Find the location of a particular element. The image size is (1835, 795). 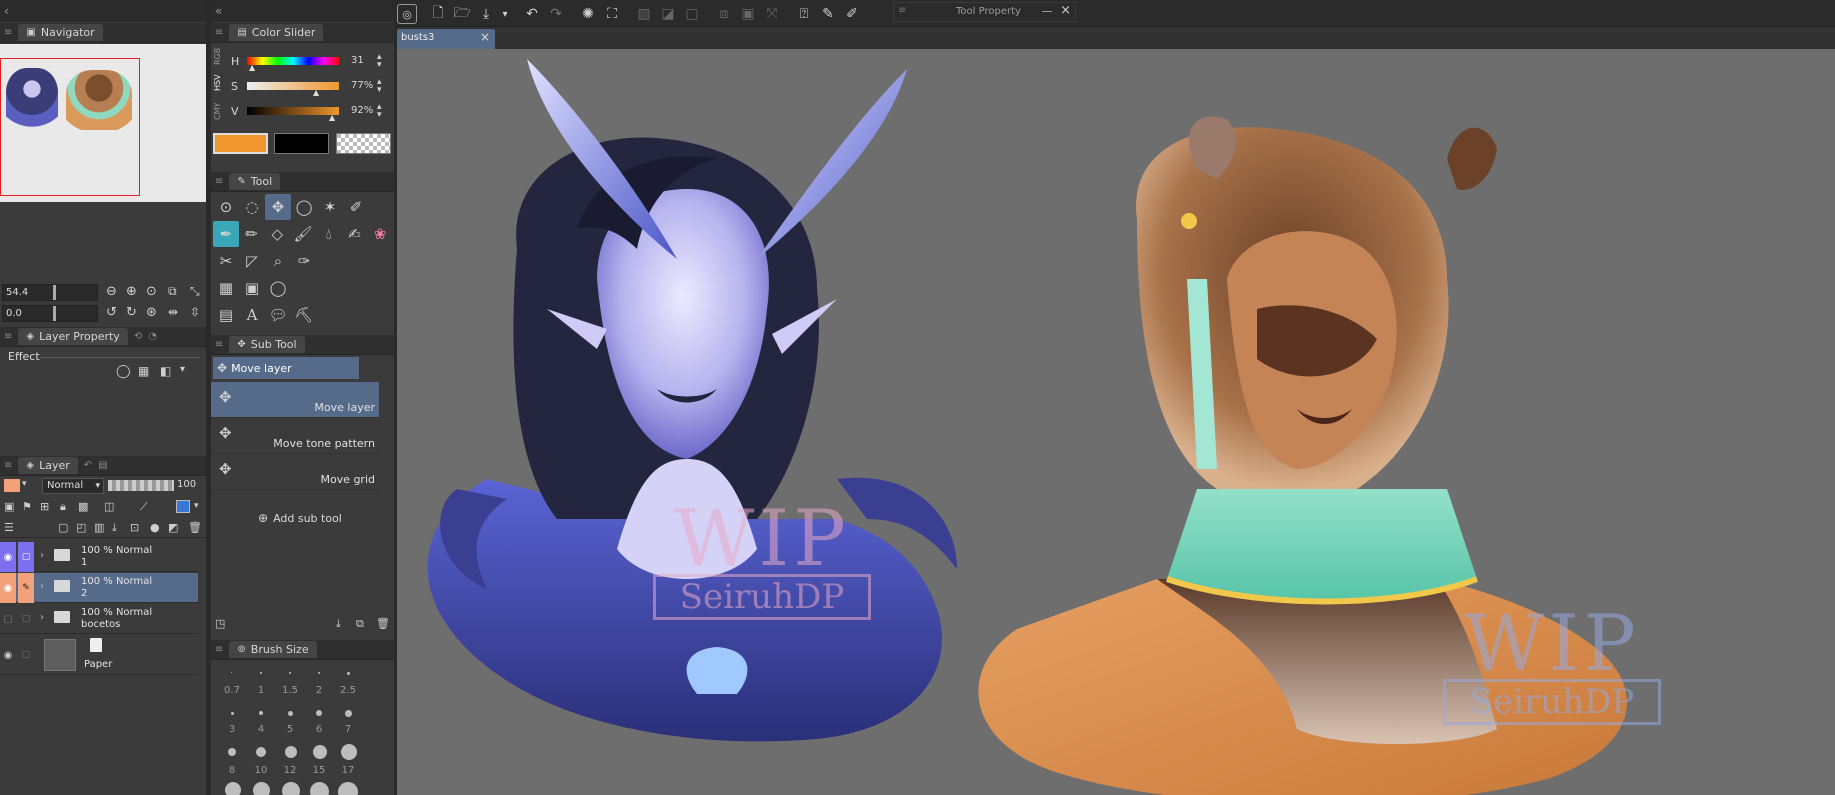

new-vector-layer-icon: ◰ is located at coordinates (81, 527).